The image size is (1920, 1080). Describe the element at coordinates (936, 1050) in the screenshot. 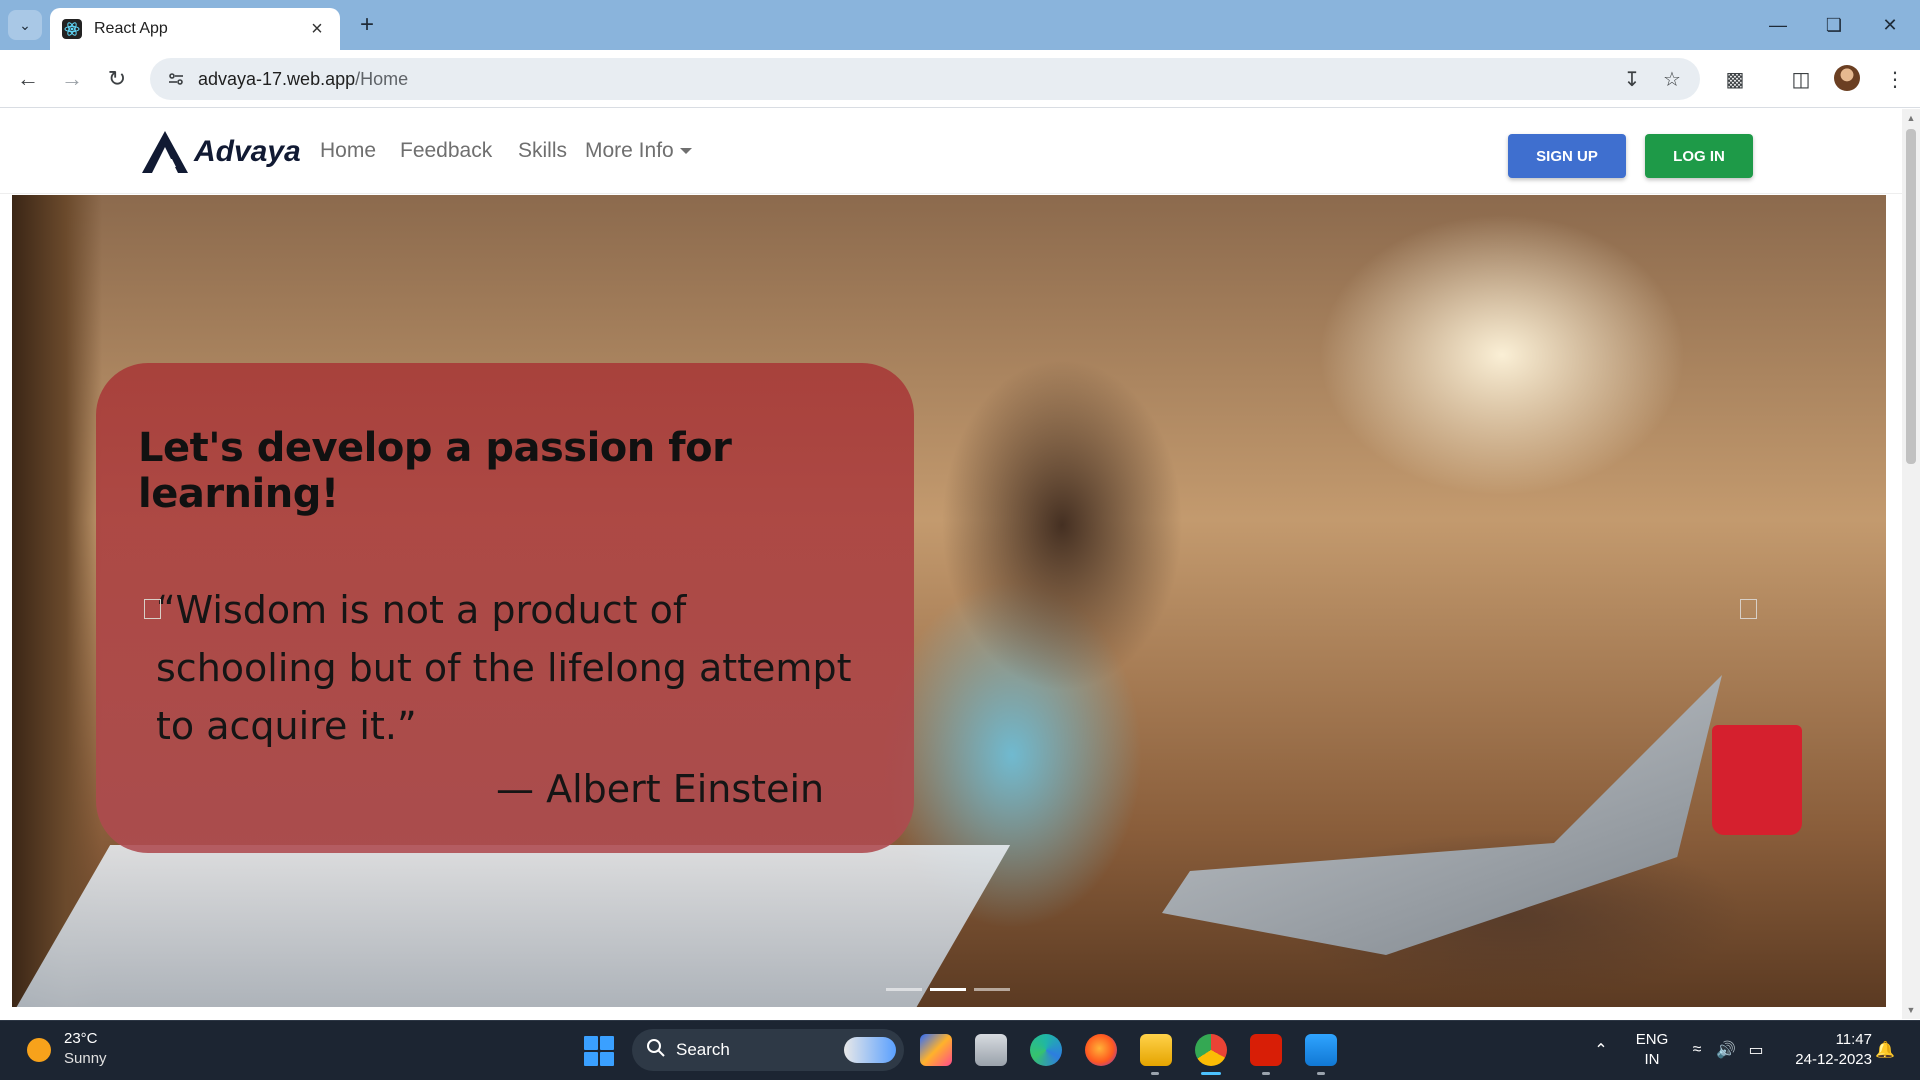

I see `copilot-app-icon` at that location.